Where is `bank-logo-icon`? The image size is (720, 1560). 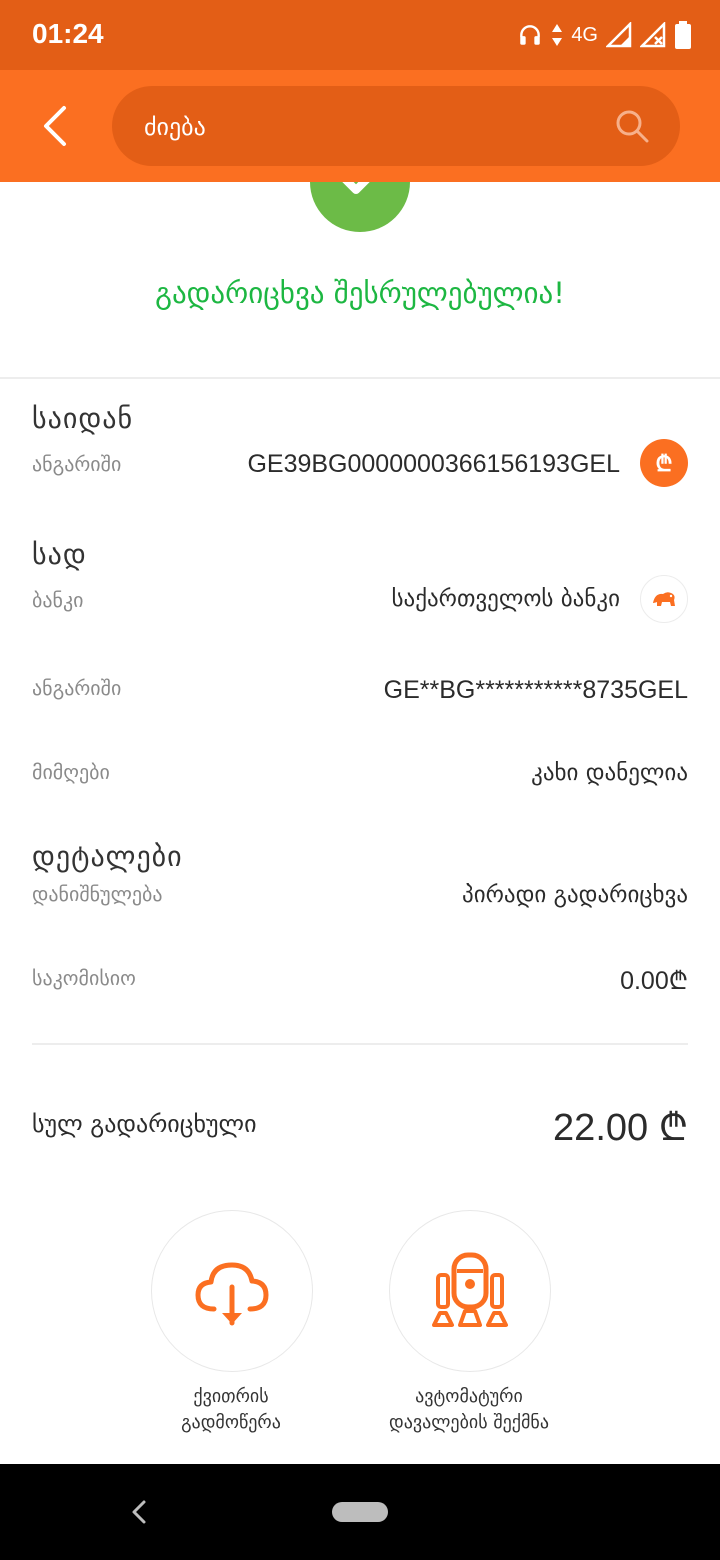
bank-logo-icon is located at coordinates (664, 599).